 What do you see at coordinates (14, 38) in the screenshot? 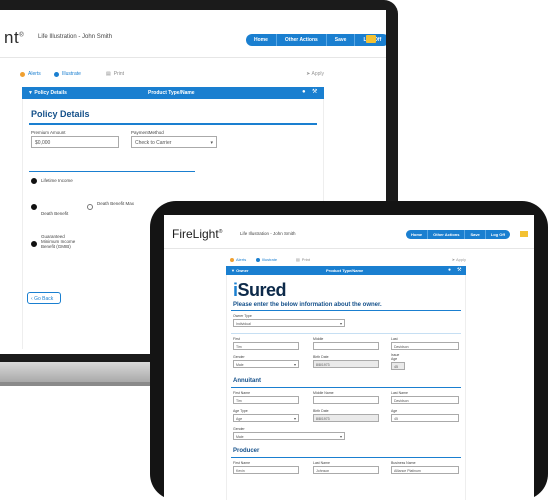
I see `laptop-logo: nt®` at bounding box center [14, 38].